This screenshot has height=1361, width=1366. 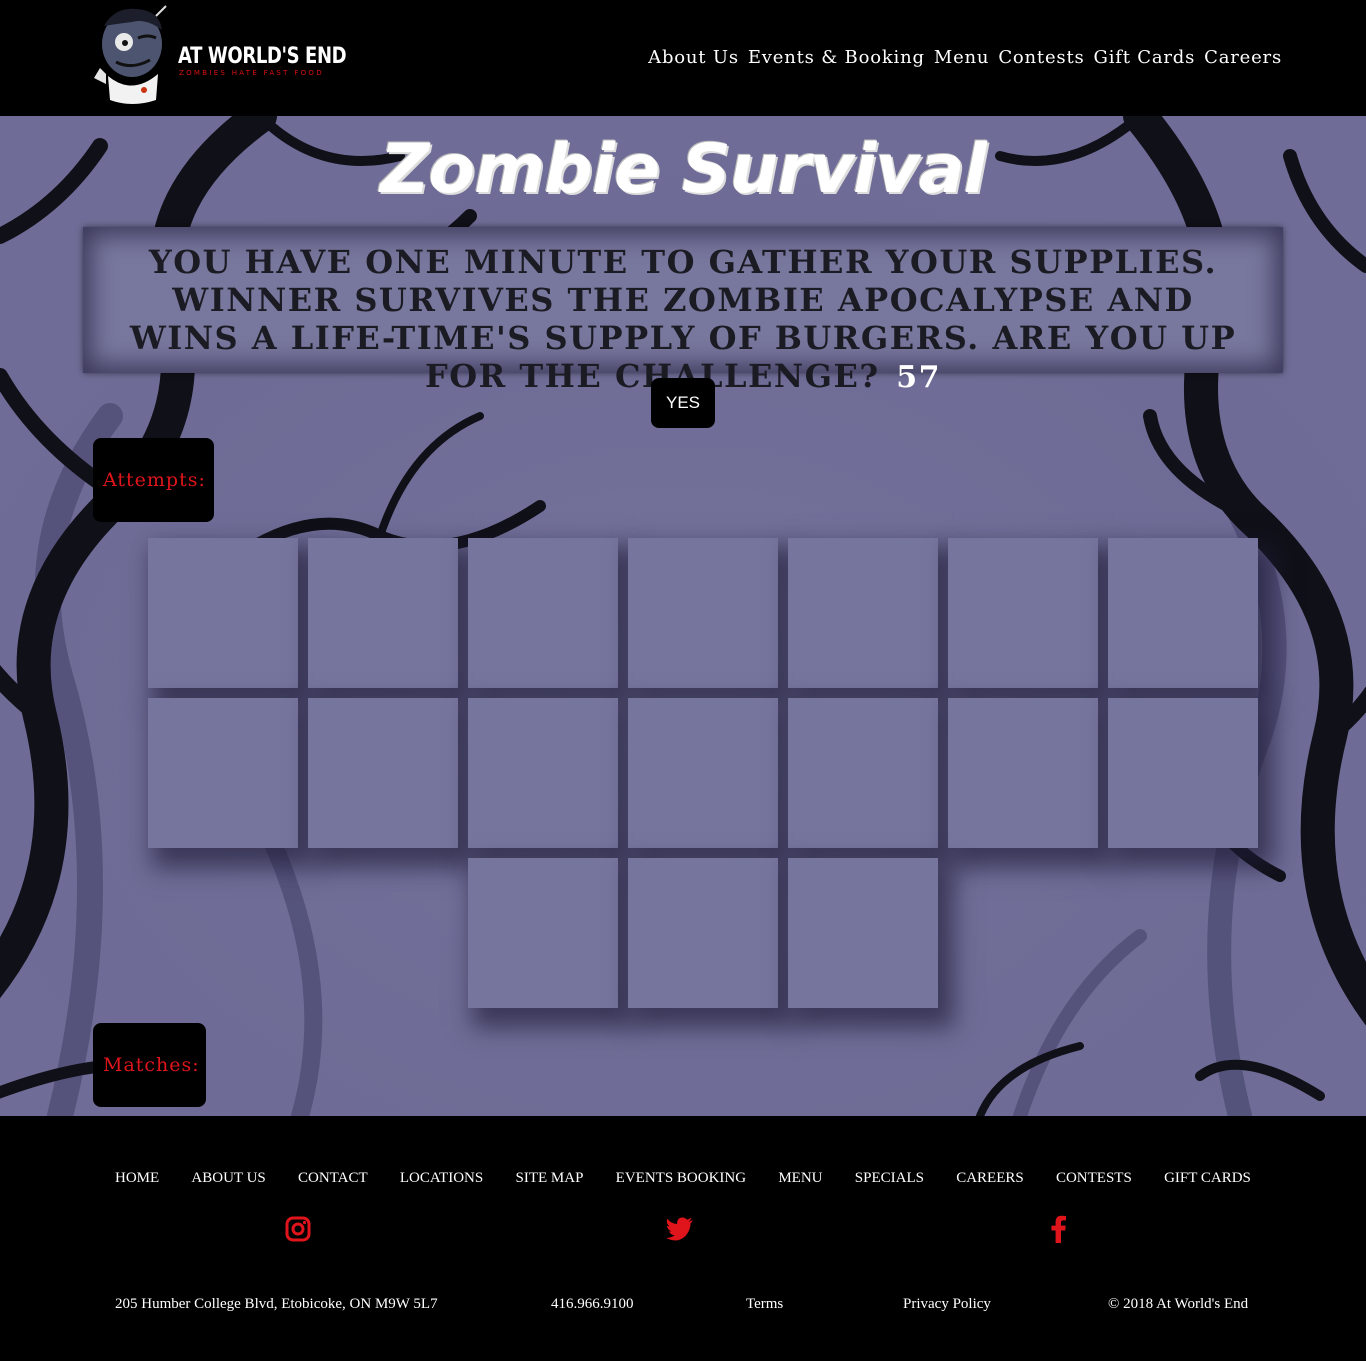 I want to click on footer-link-events-booking: EVENTS BOOKING, so click(x=681, y=1178).